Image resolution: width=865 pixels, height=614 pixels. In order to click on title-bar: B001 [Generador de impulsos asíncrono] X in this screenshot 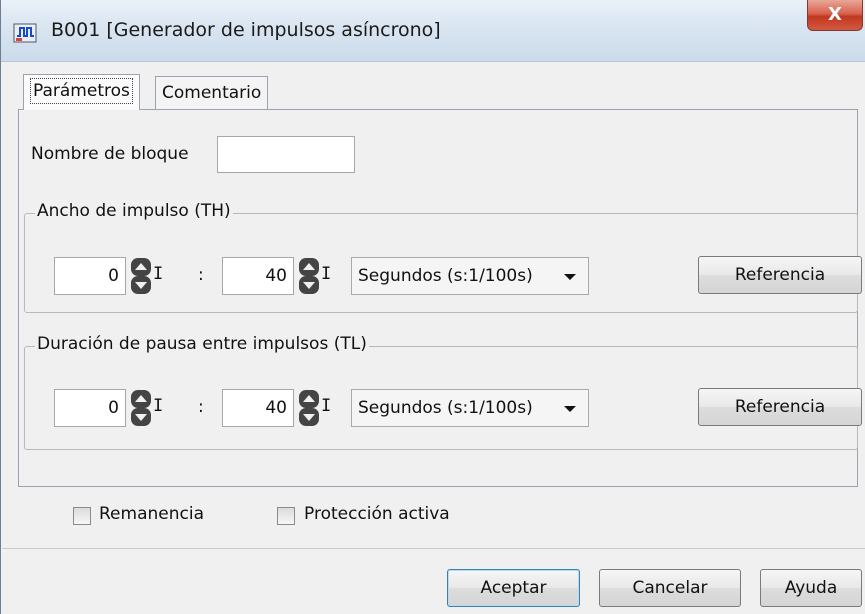, I will do `click(433, 31)`.